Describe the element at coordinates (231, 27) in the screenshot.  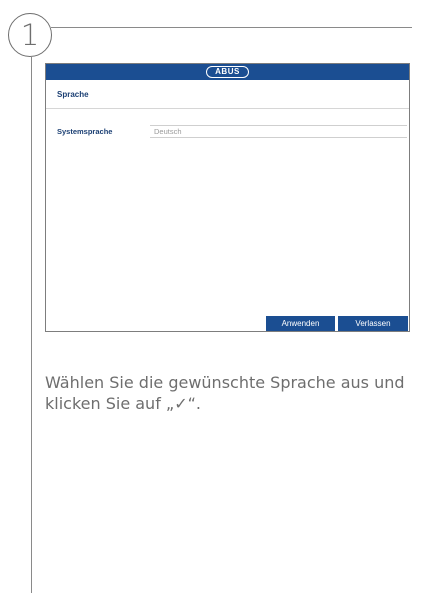
I see `top-divider-line` at that location.